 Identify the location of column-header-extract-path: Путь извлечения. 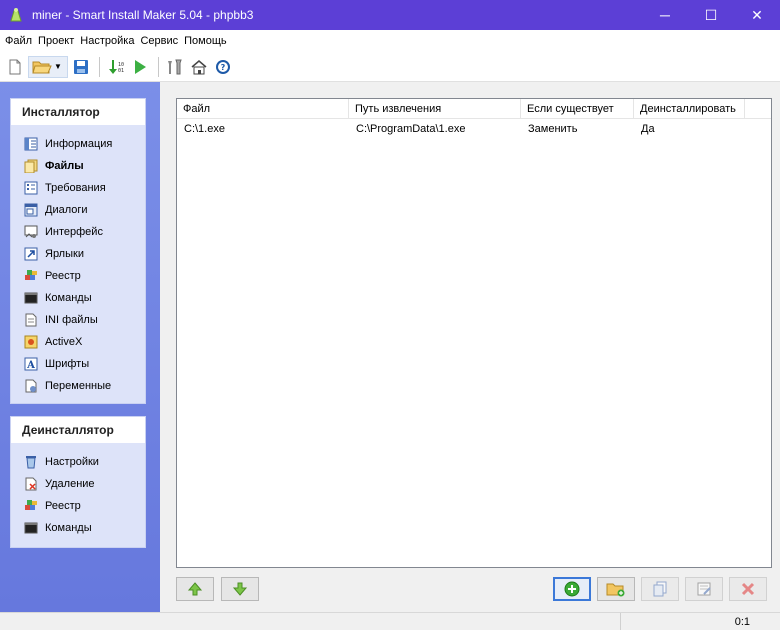
(435, 109).